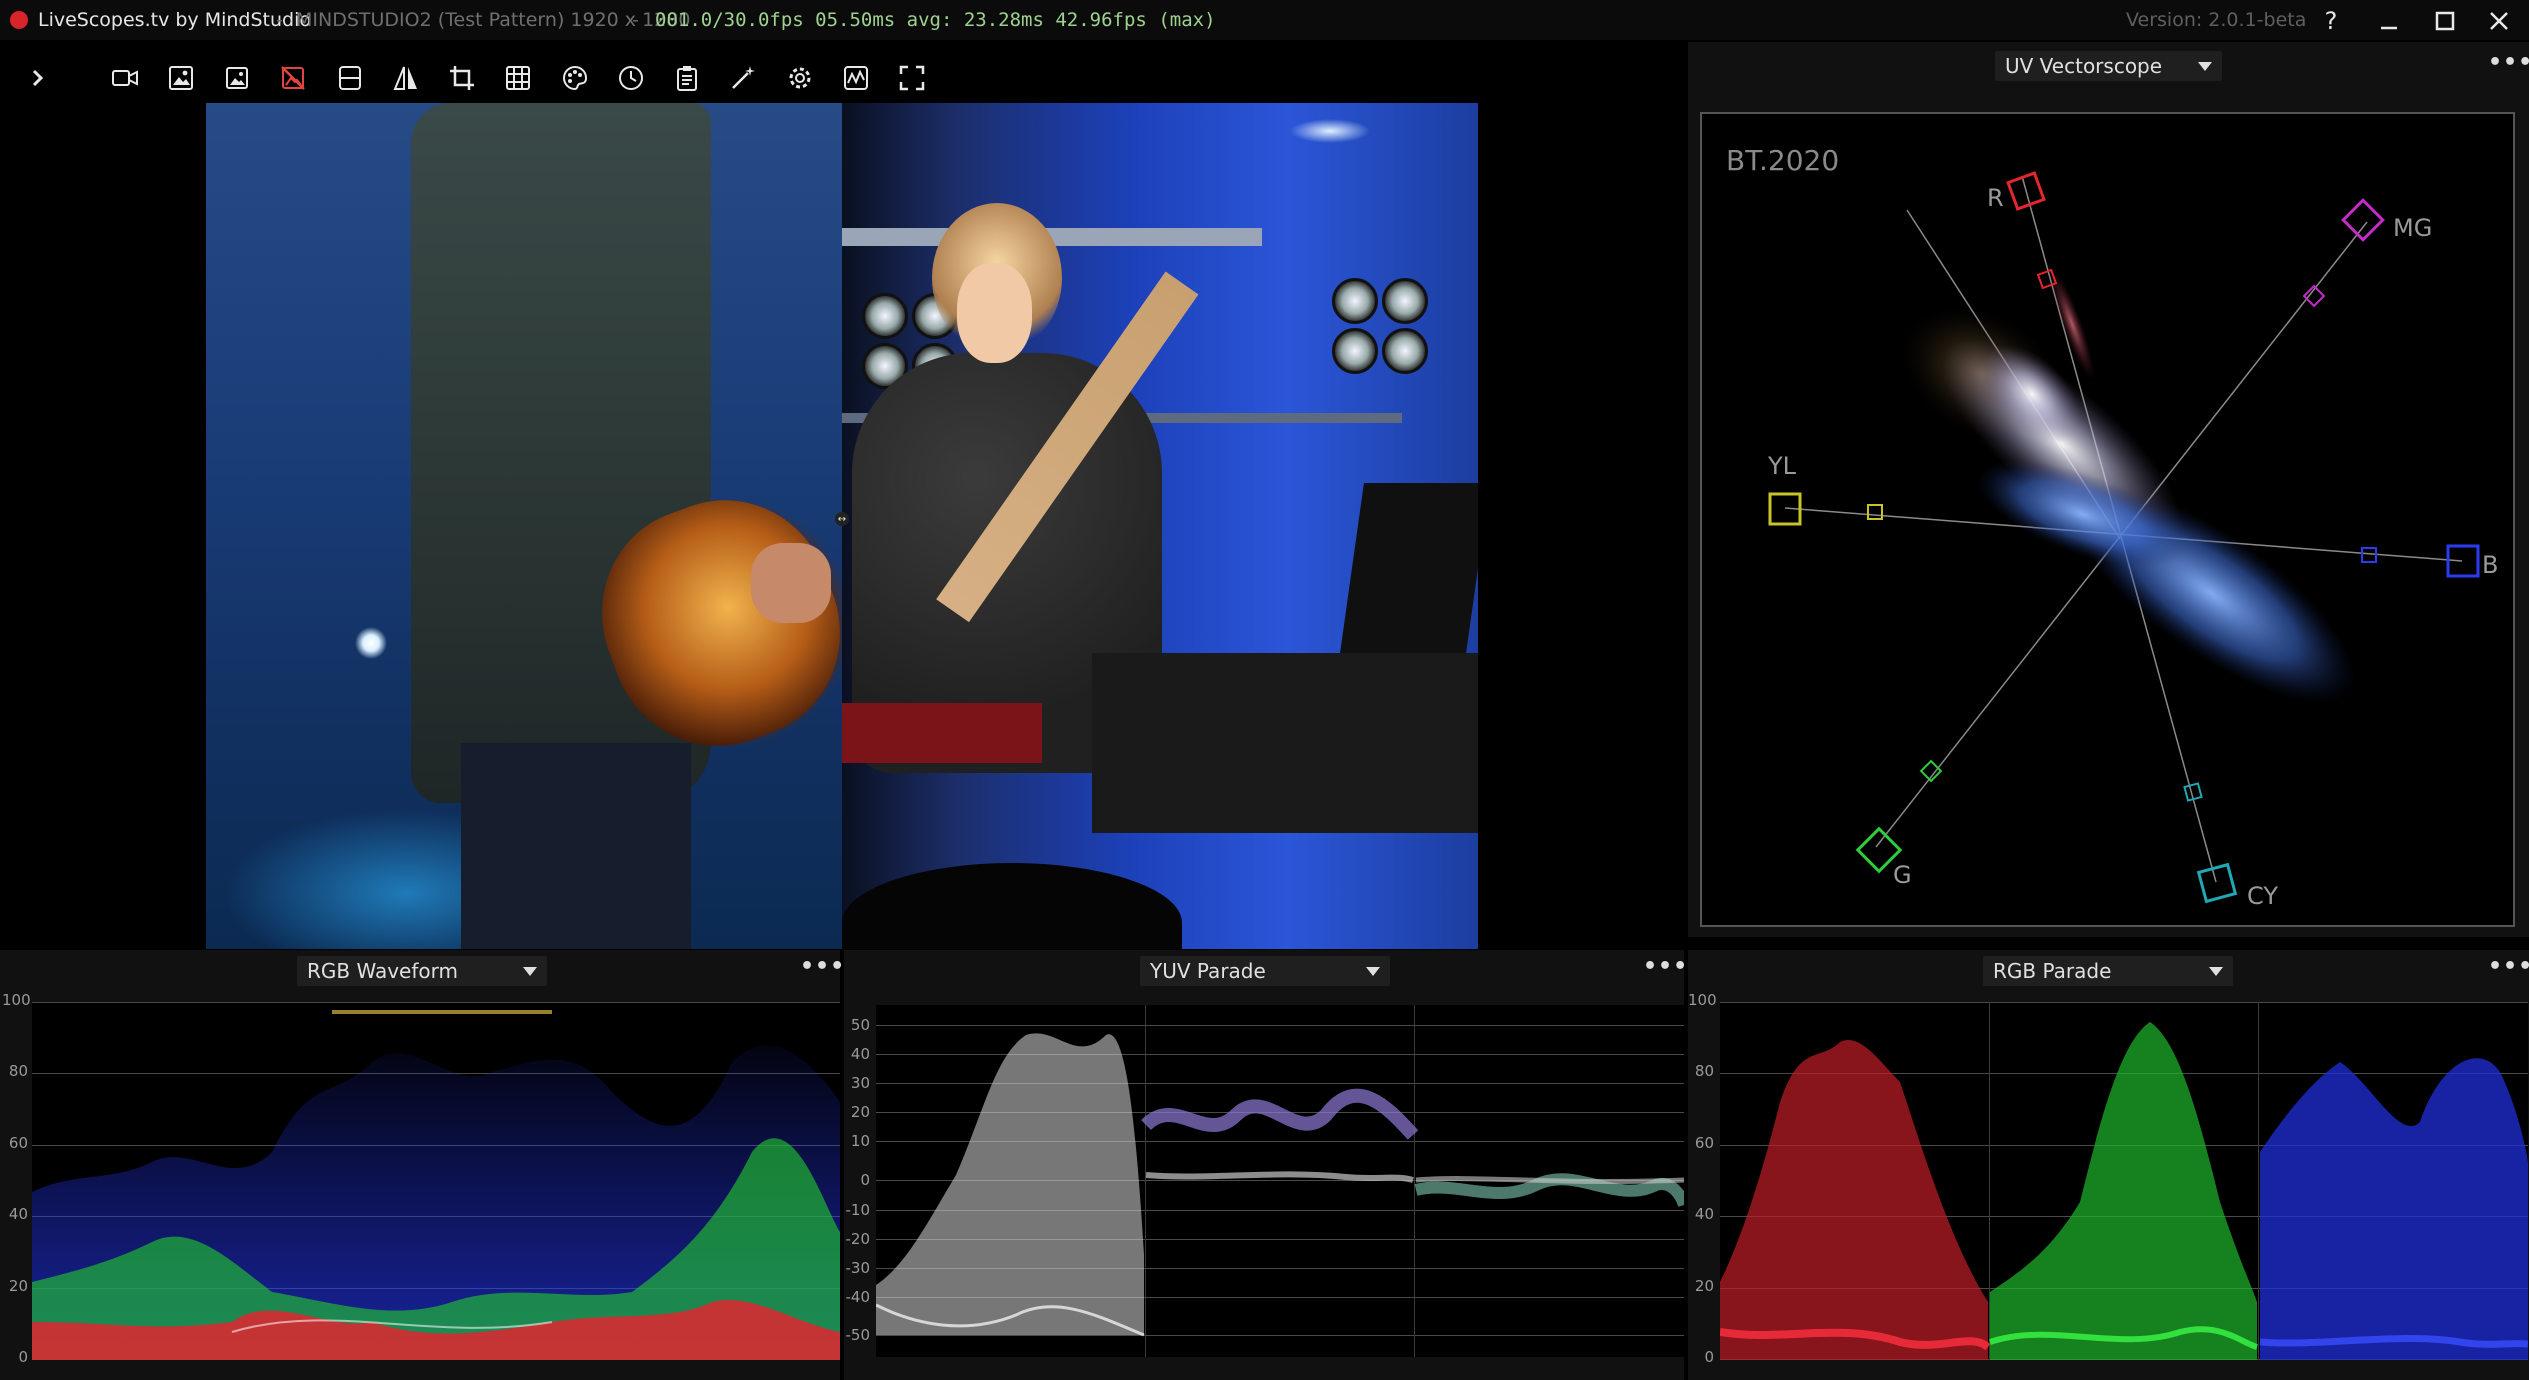 This screenshot has height=1380, width=2529. What do you see at coordinates (2508, 64) in the screenshot?
I see `vectorscope-more-button: •••` at bounding box center [2508, 64].